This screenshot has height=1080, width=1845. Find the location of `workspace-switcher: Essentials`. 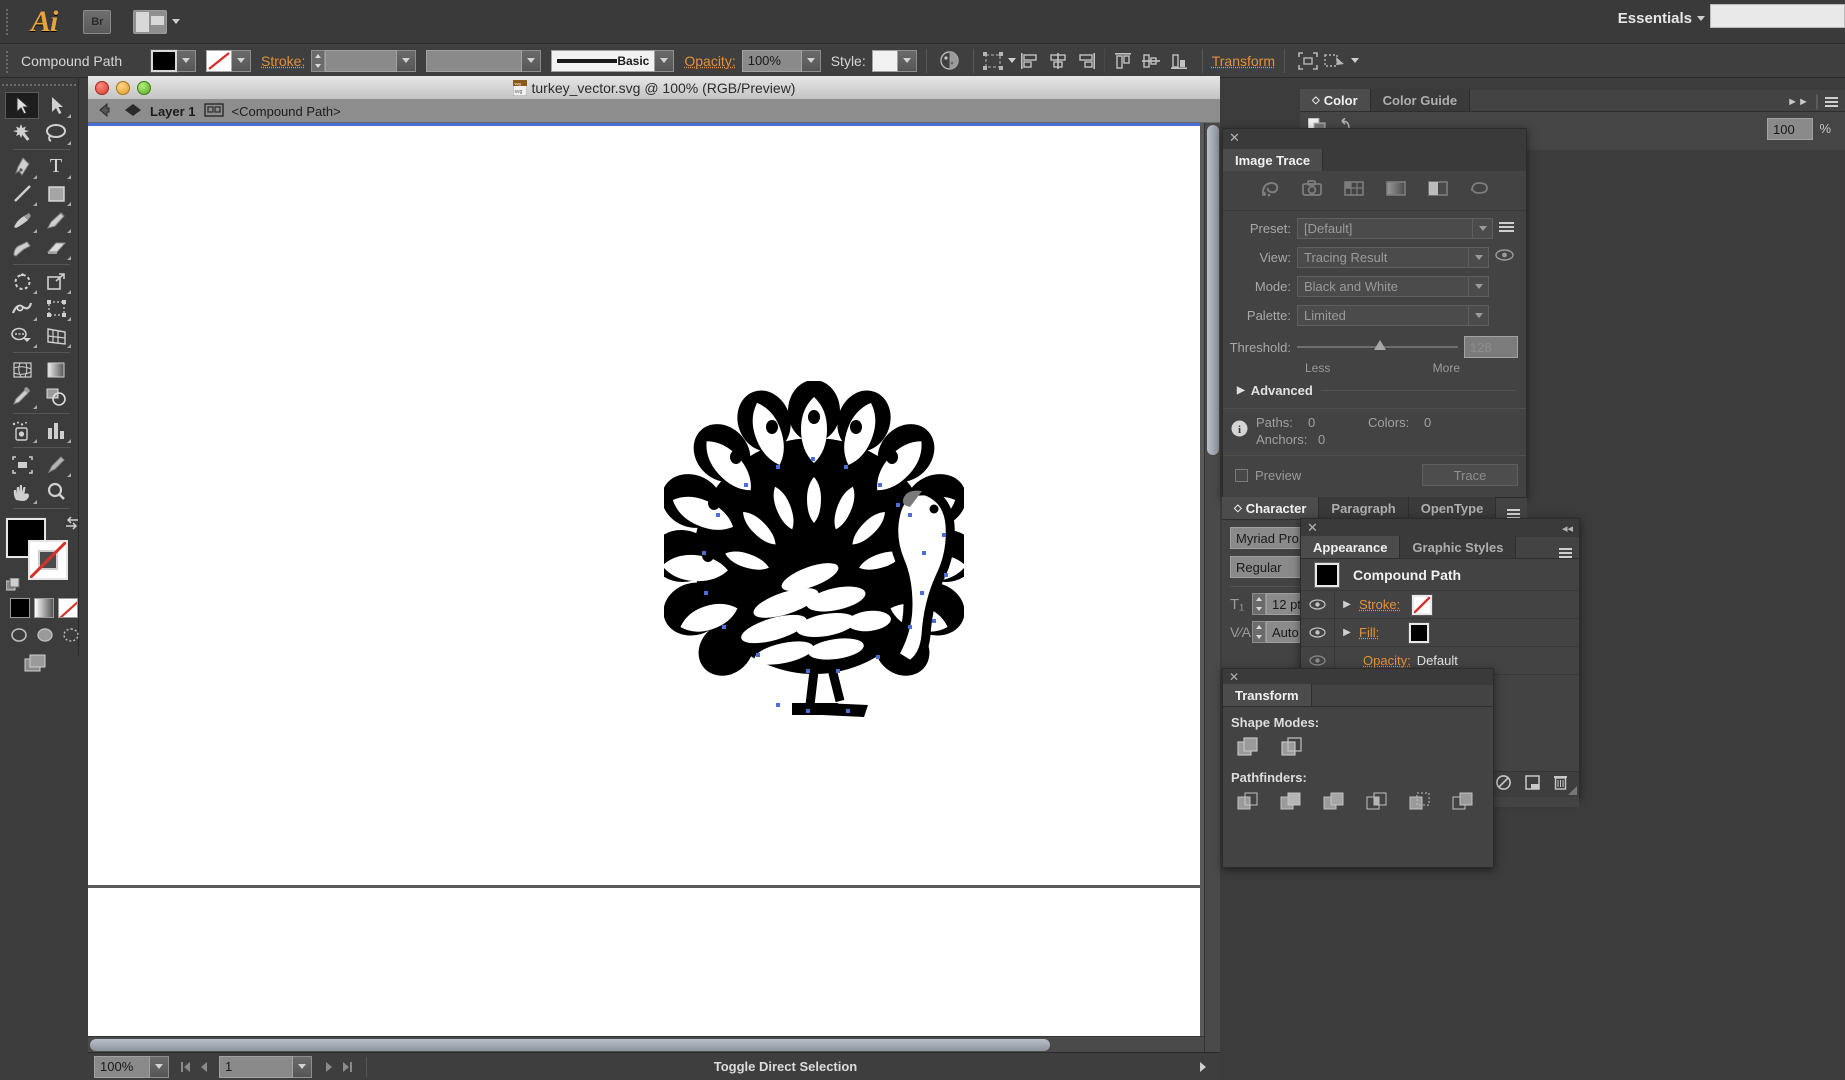

workspace-switcher: Essentials is located at coordinates (1661, 18).